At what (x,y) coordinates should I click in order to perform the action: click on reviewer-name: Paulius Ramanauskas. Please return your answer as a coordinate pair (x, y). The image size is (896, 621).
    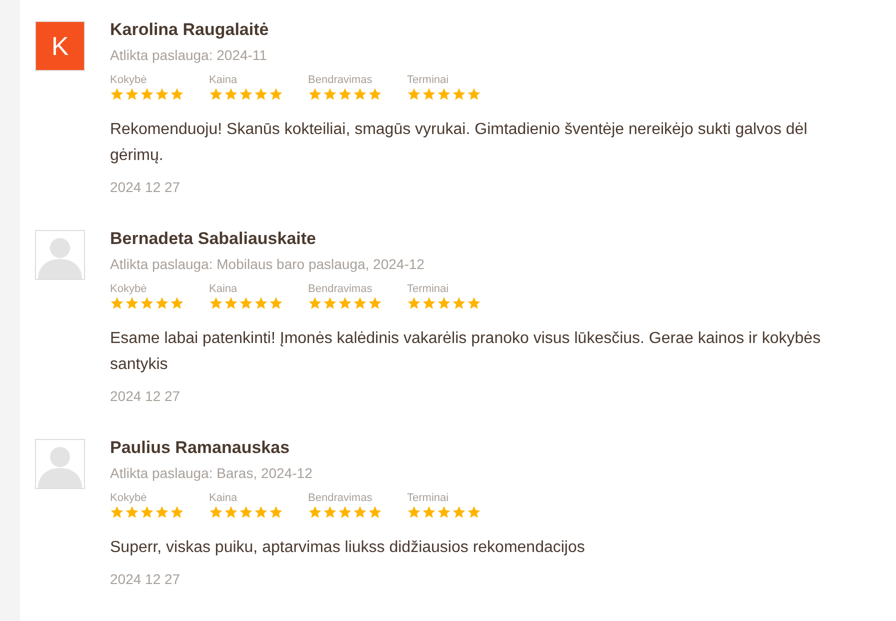
    Looking at the image, I should click on (200, 448).